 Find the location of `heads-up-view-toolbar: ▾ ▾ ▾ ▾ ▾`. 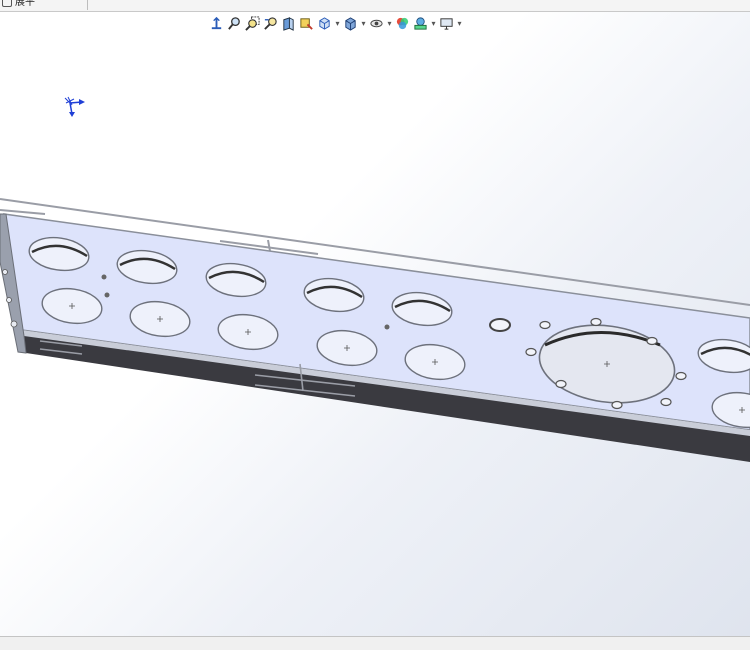

heads-up-view-toolbar: ▾ ▾ ▾ ▾ ▾ is located at coordinates (335, 23).